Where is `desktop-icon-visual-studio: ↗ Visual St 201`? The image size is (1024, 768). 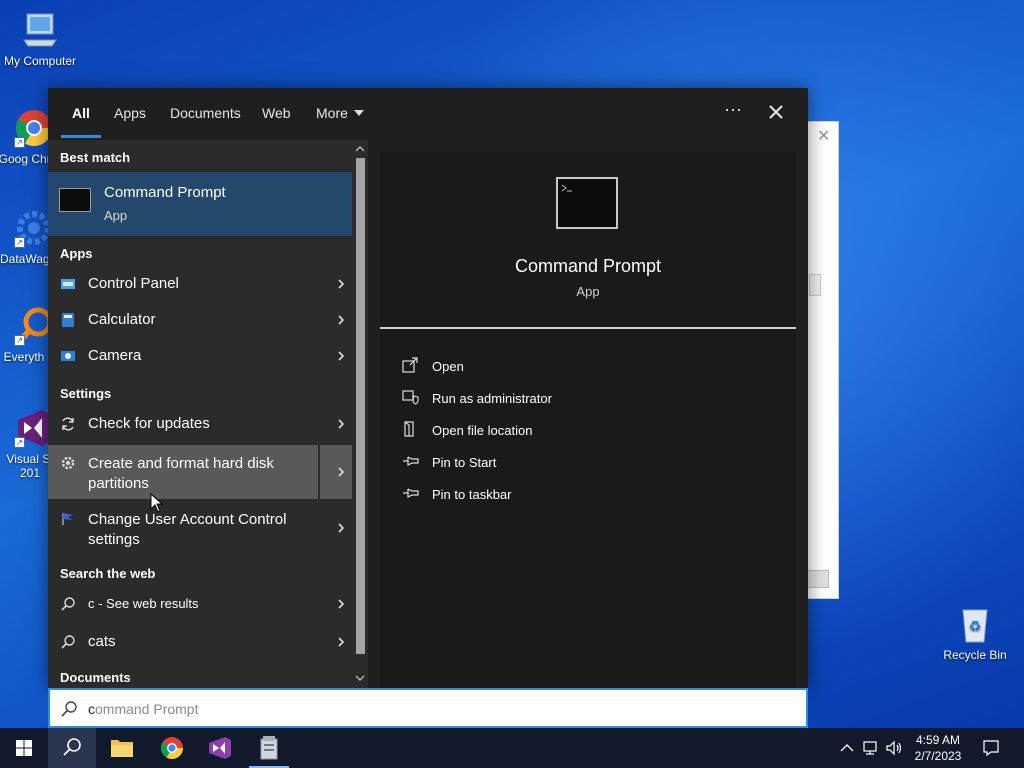
desktop-icon-visual-studio: ↗ Visual St 201 is located at coordinates (24, 444).